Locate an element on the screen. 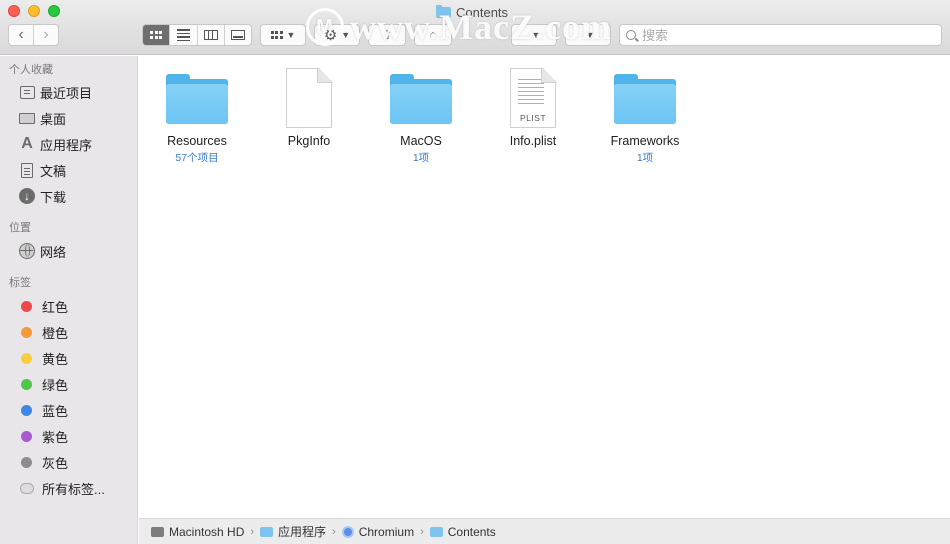 The width and height of the screenshot is (950, 544). plist-document-icon: PLIST is located at coordinates (533, 98).